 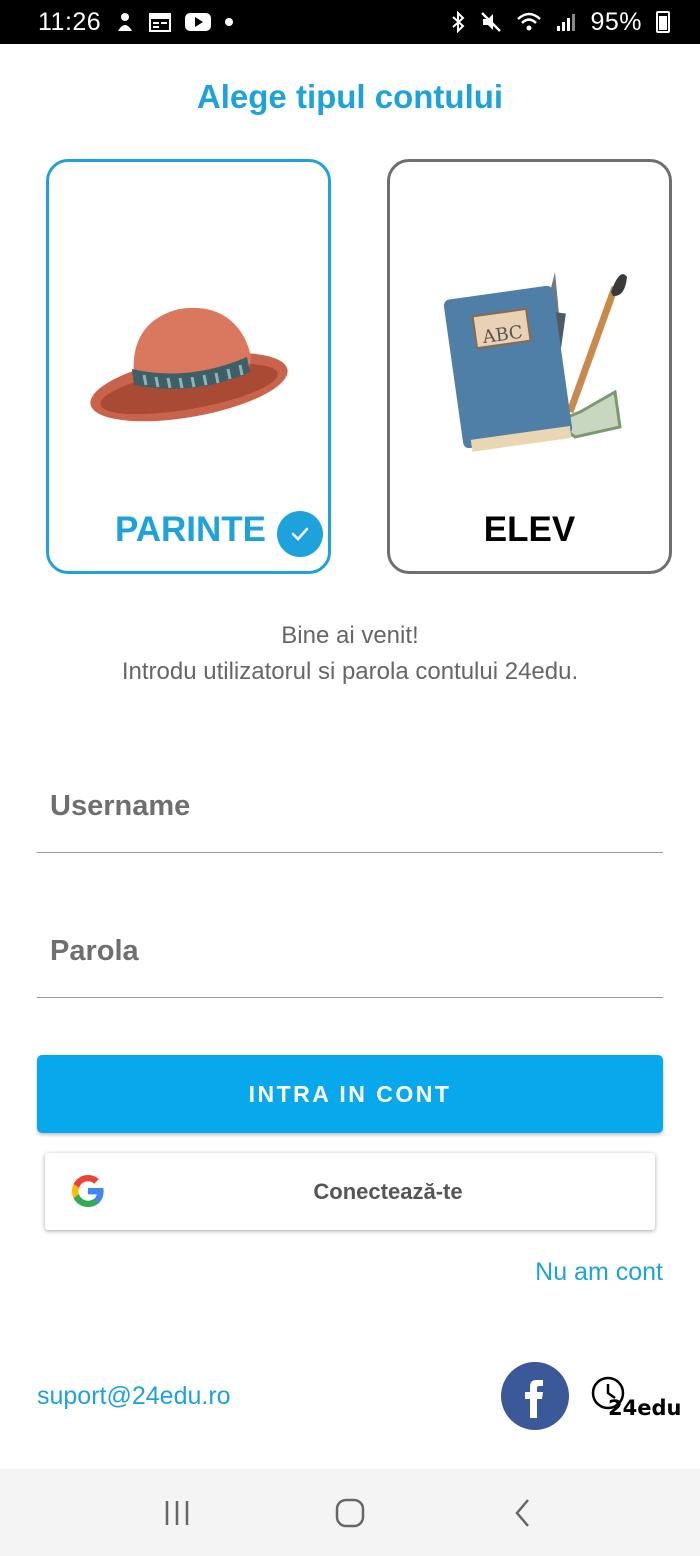 I want to click on selected-check-icon, so click(x=300, y=534).